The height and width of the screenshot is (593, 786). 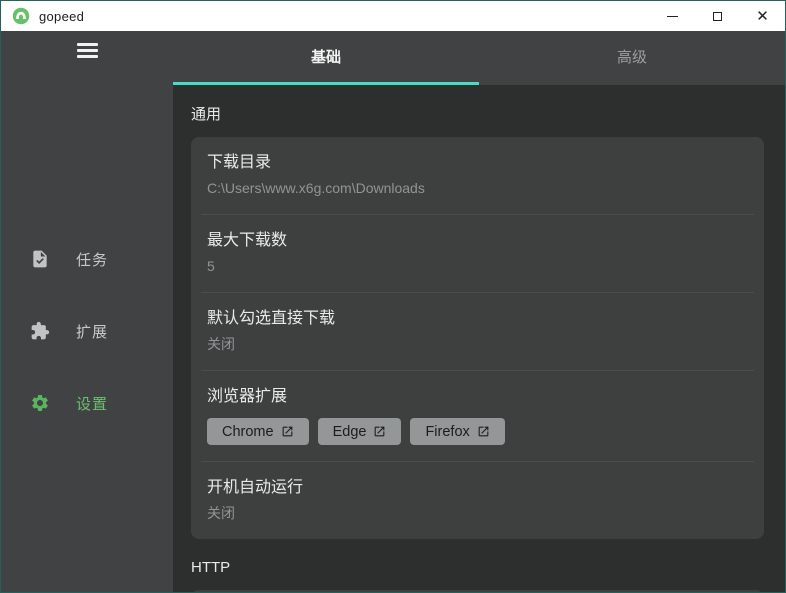 I want to click on tabbar: 基础 高级, so click(x=479, y=58).